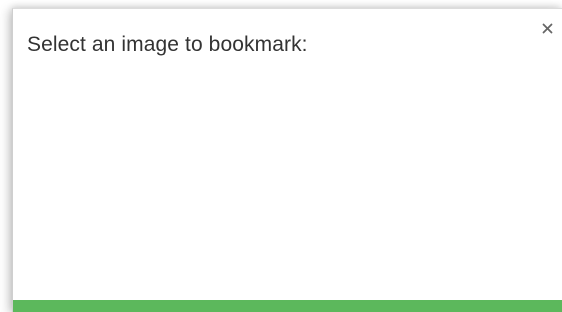  I want to click on dialog-title: Select an image to bookmark:, so click(167, 44).